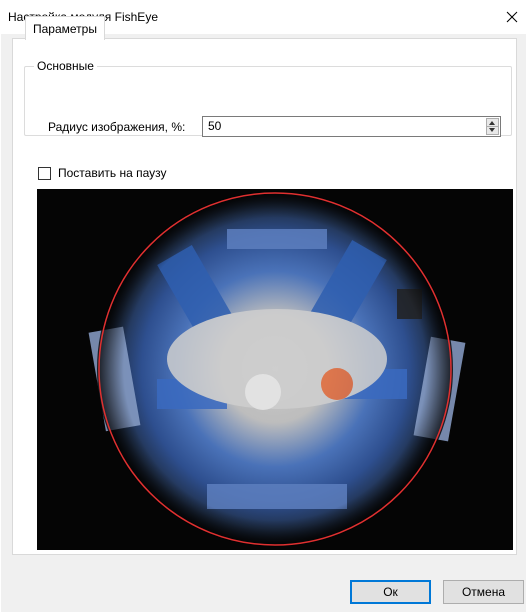  I want to click on tab-parameters: Параметры, so click(65, 28).